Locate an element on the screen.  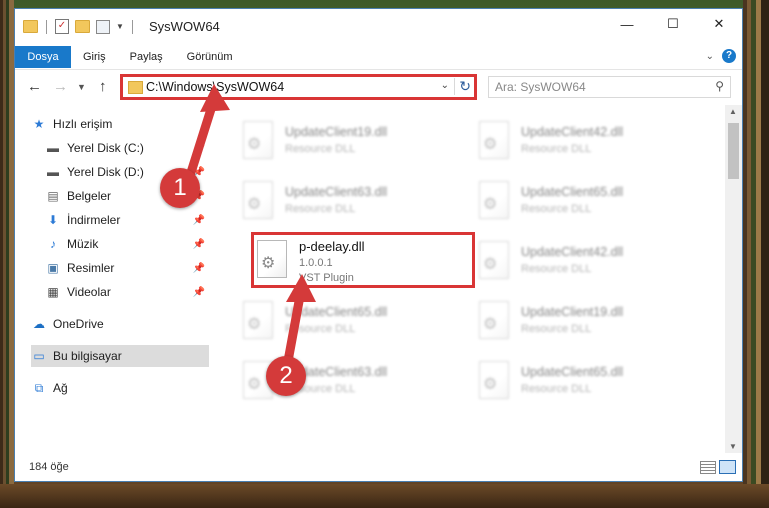
sidebar-item-label: İndirmeler is located at coordinates (94, 220).